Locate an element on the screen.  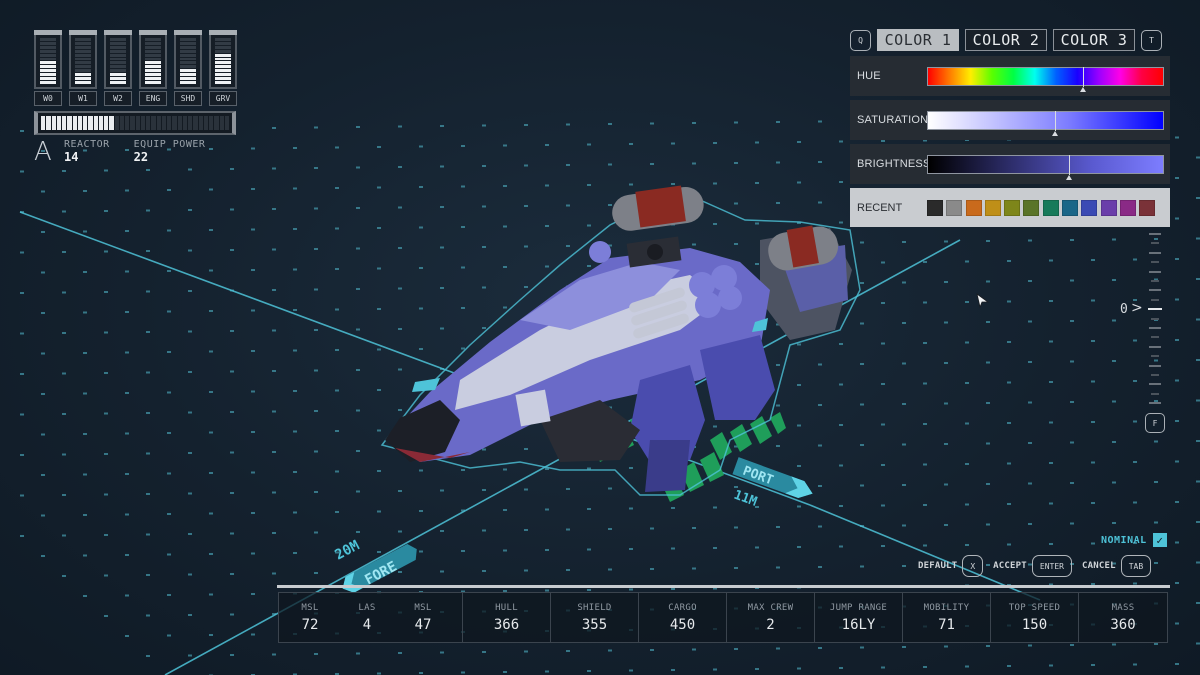
stat-label: HULL is located at coordinates (506, 607).